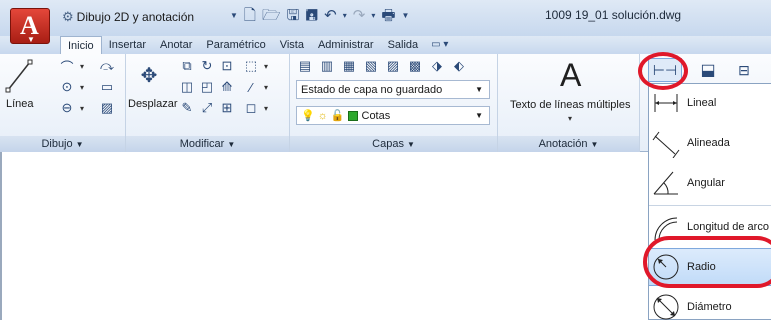  Describe the element at coordinates (393, 144) in the screenshot. I see `panel-title-capas: Capas ▼` at that location.